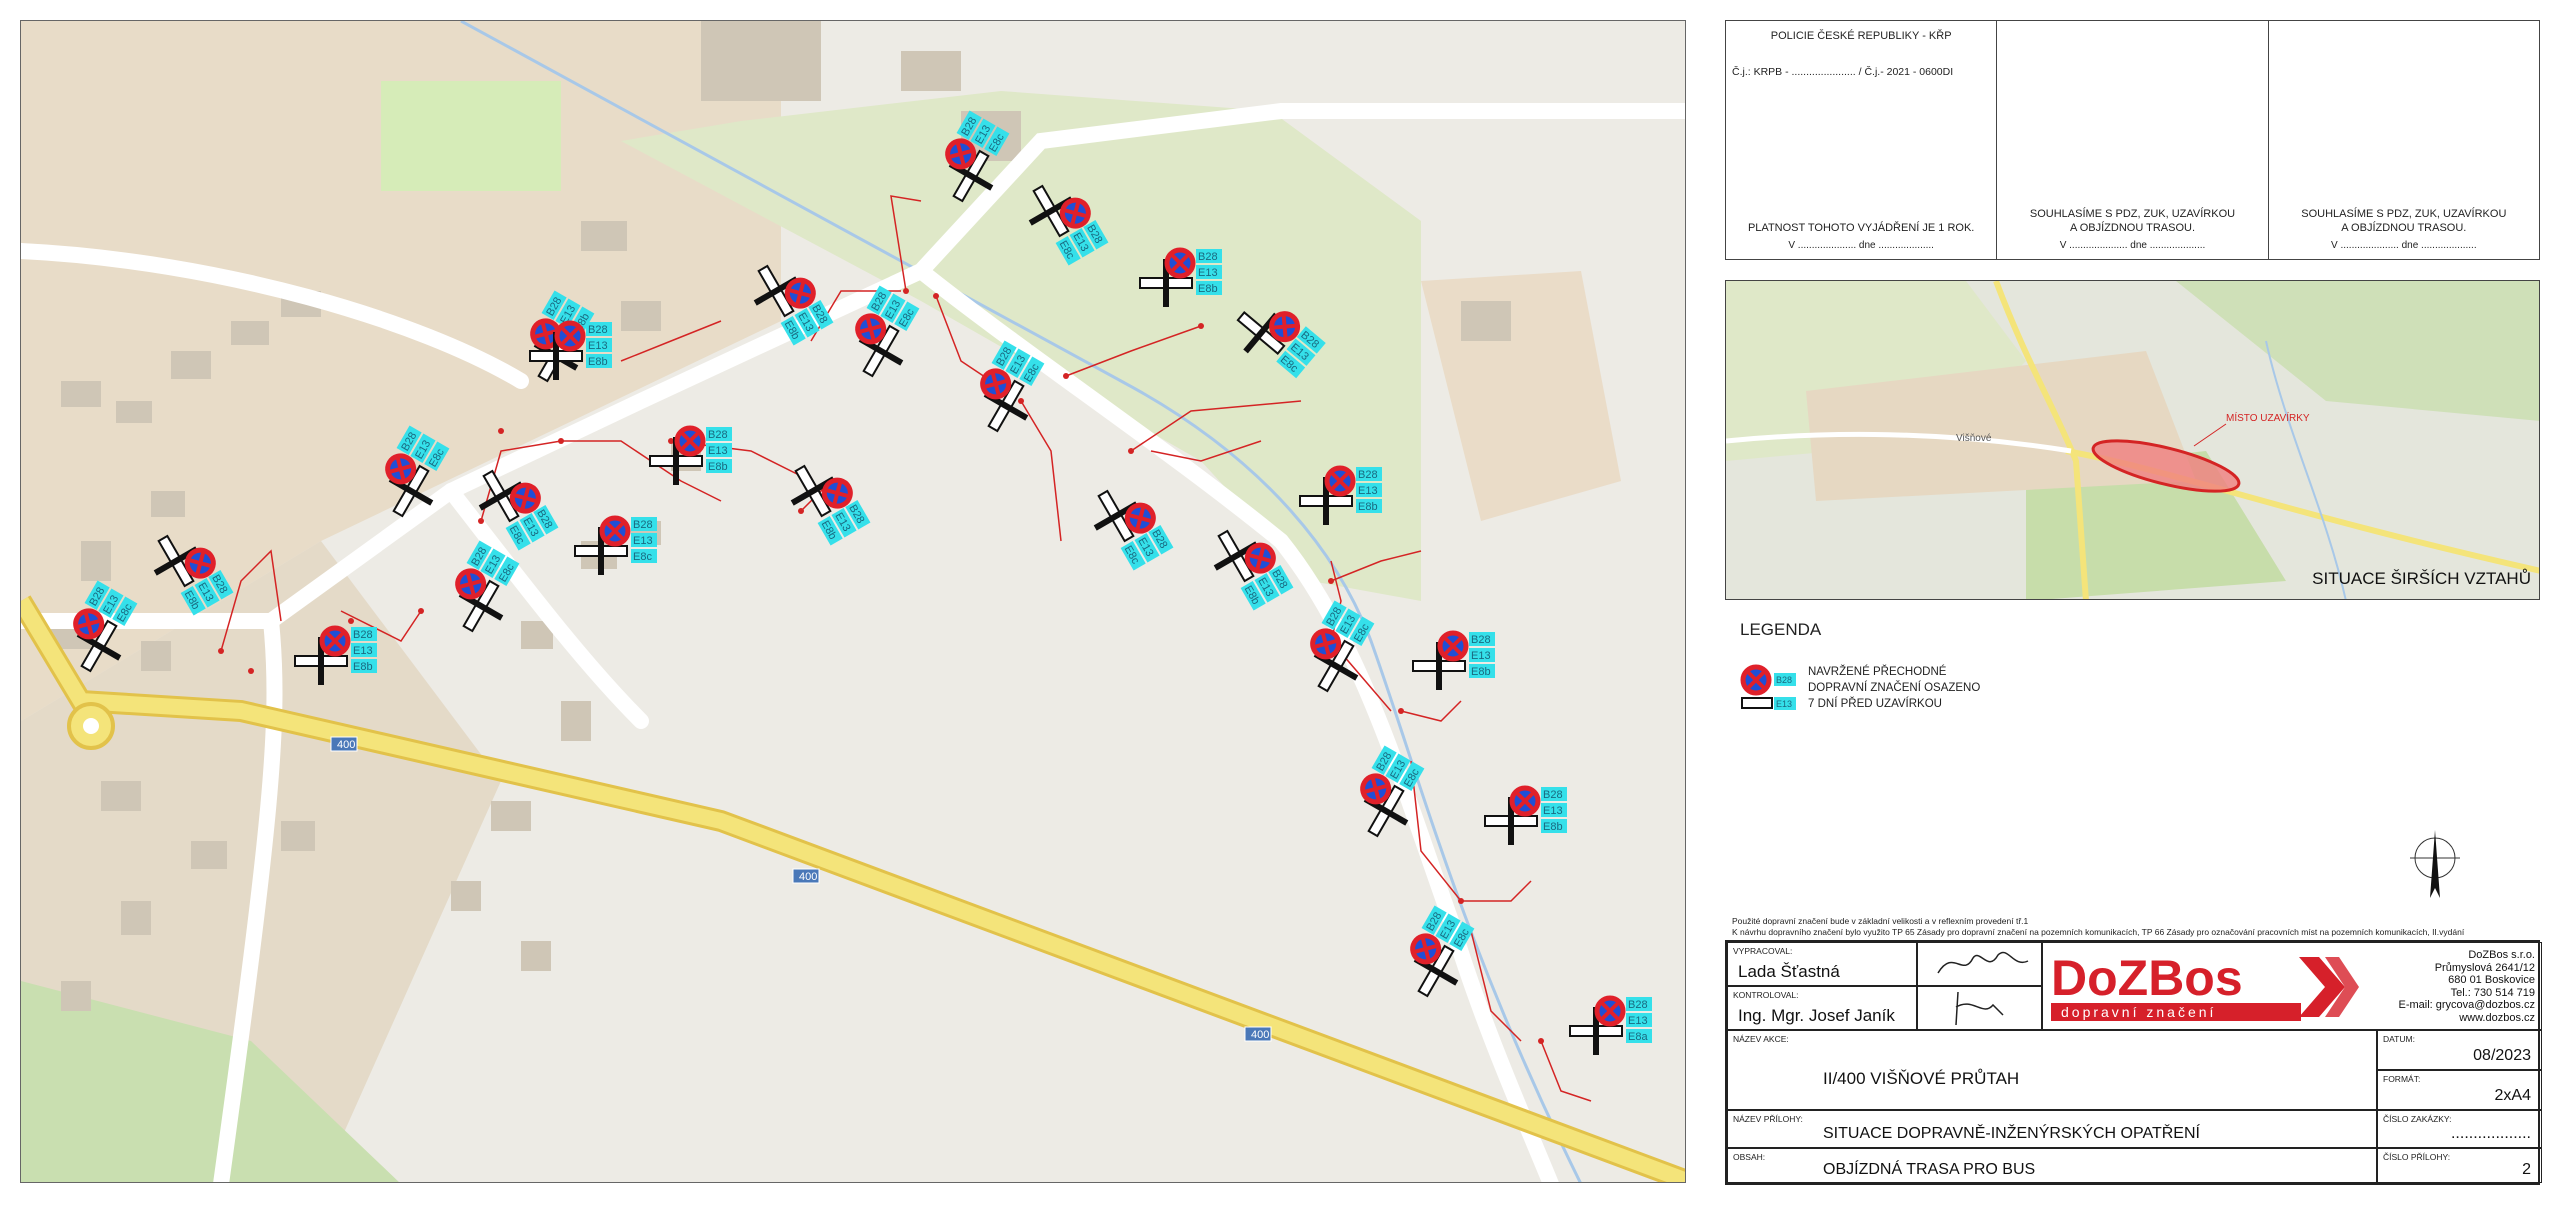  I want to click on attachment-label: NÁZEV PŘÍLOHY:, so click(1768, 1119).